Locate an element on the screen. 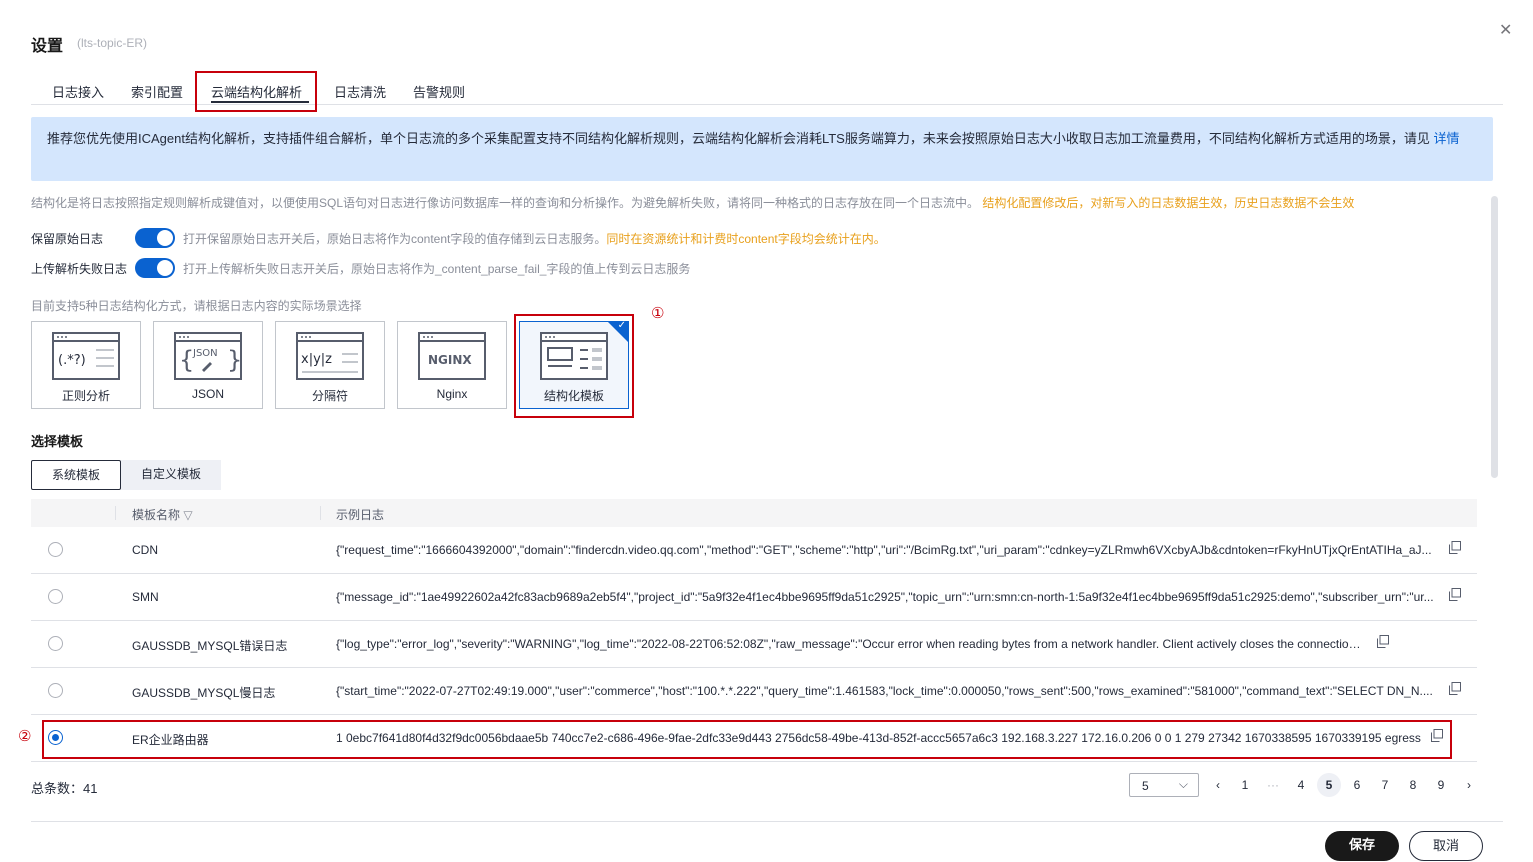  nginx-icon: NGINX is located at coordinates (452, 356).